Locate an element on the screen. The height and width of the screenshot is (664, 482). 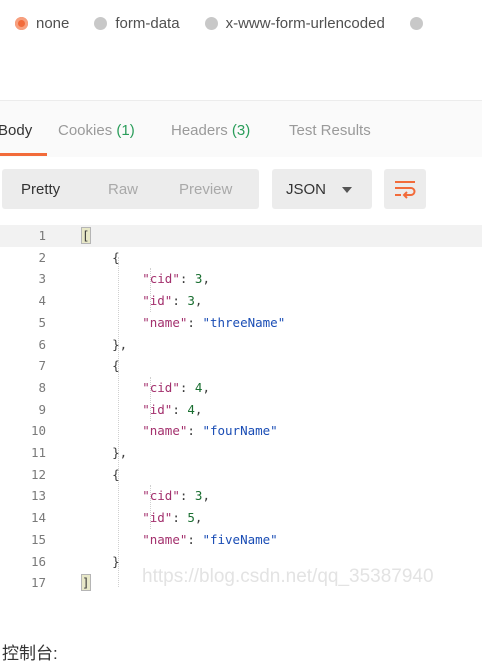
code-text: [ is located at coordinates (86, 235).